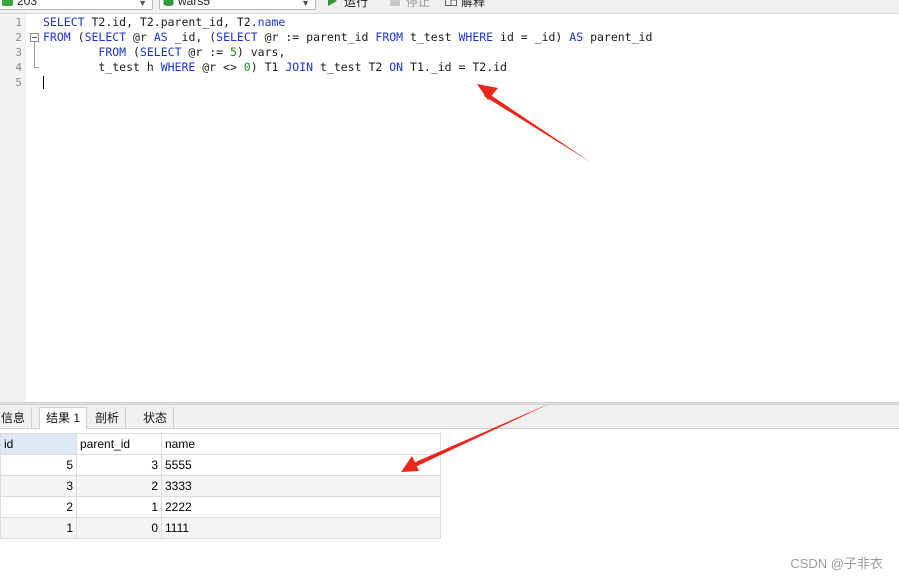 This screenshot has width=899, height=578. Describe the element at coordinates (332, 3) in the screenshot. I see `play-icon` at that location.